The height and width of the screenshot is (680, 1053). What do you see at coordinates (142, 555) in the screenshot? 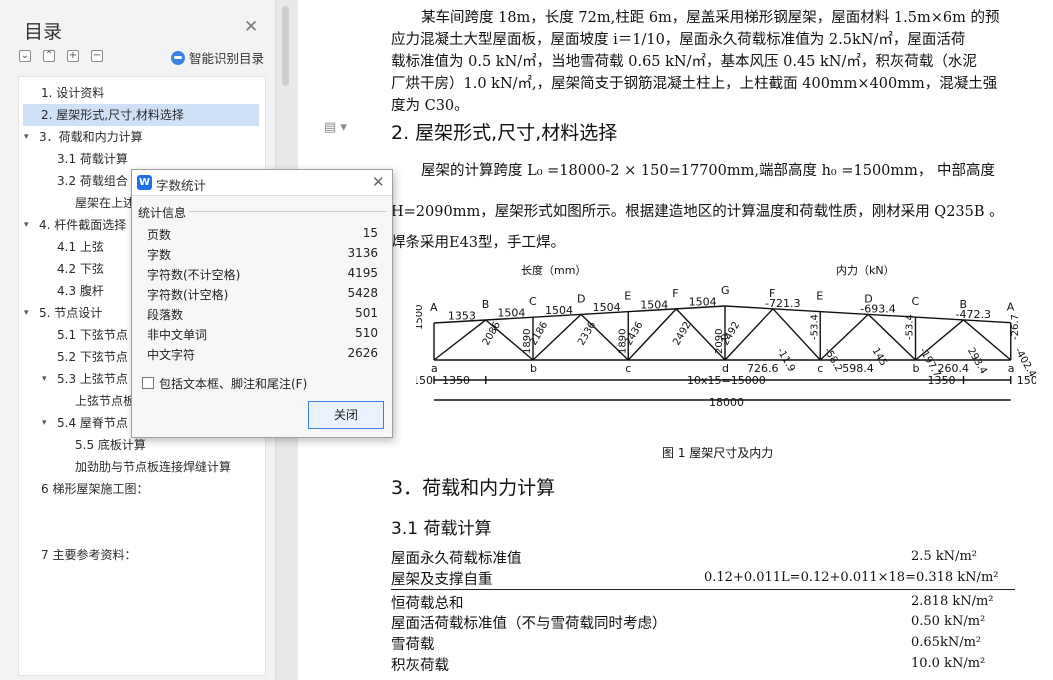
I see `toc-item: 7 主要参考资料：` at bounding box center [142, 555].